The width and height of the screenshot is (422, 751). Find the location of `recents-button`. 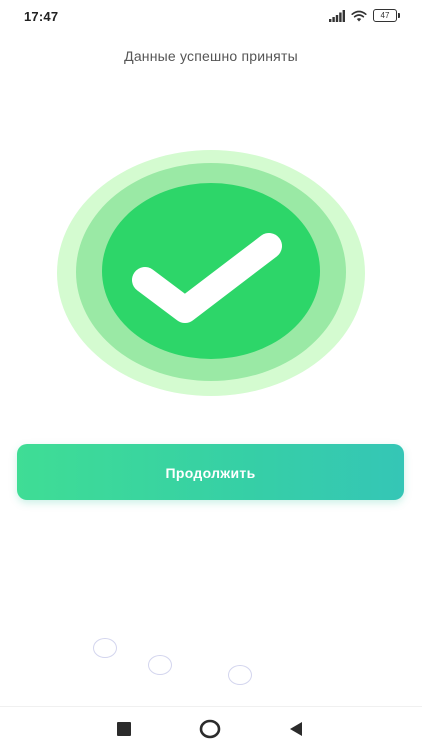

recents-button is located at coordinates (124, 729).